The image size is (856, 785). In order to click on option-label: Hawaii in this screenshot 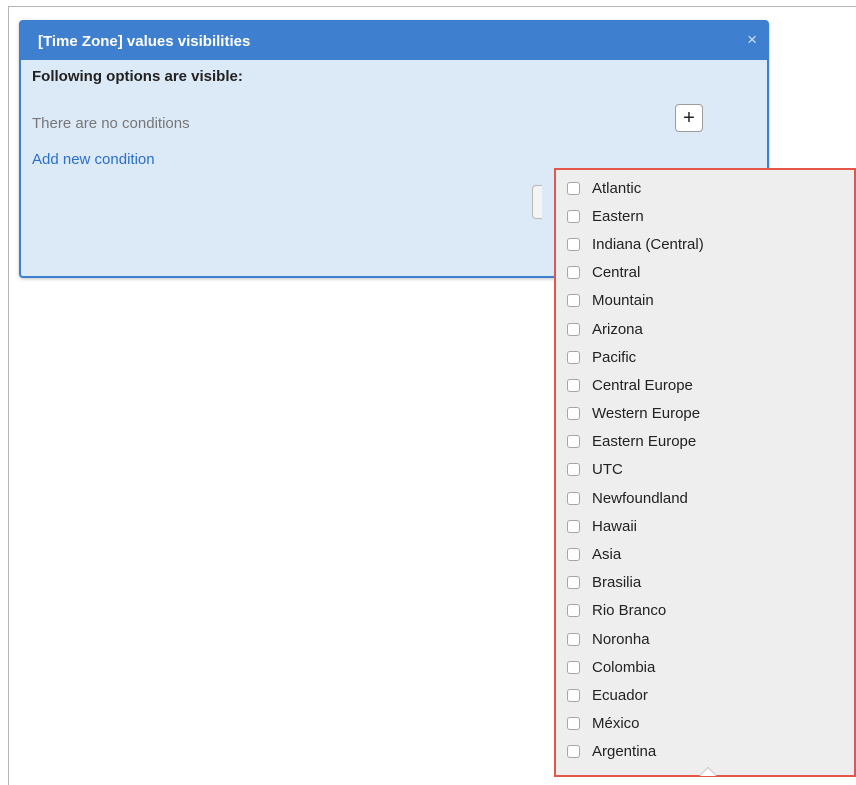, I will do `click(615, 526)`.